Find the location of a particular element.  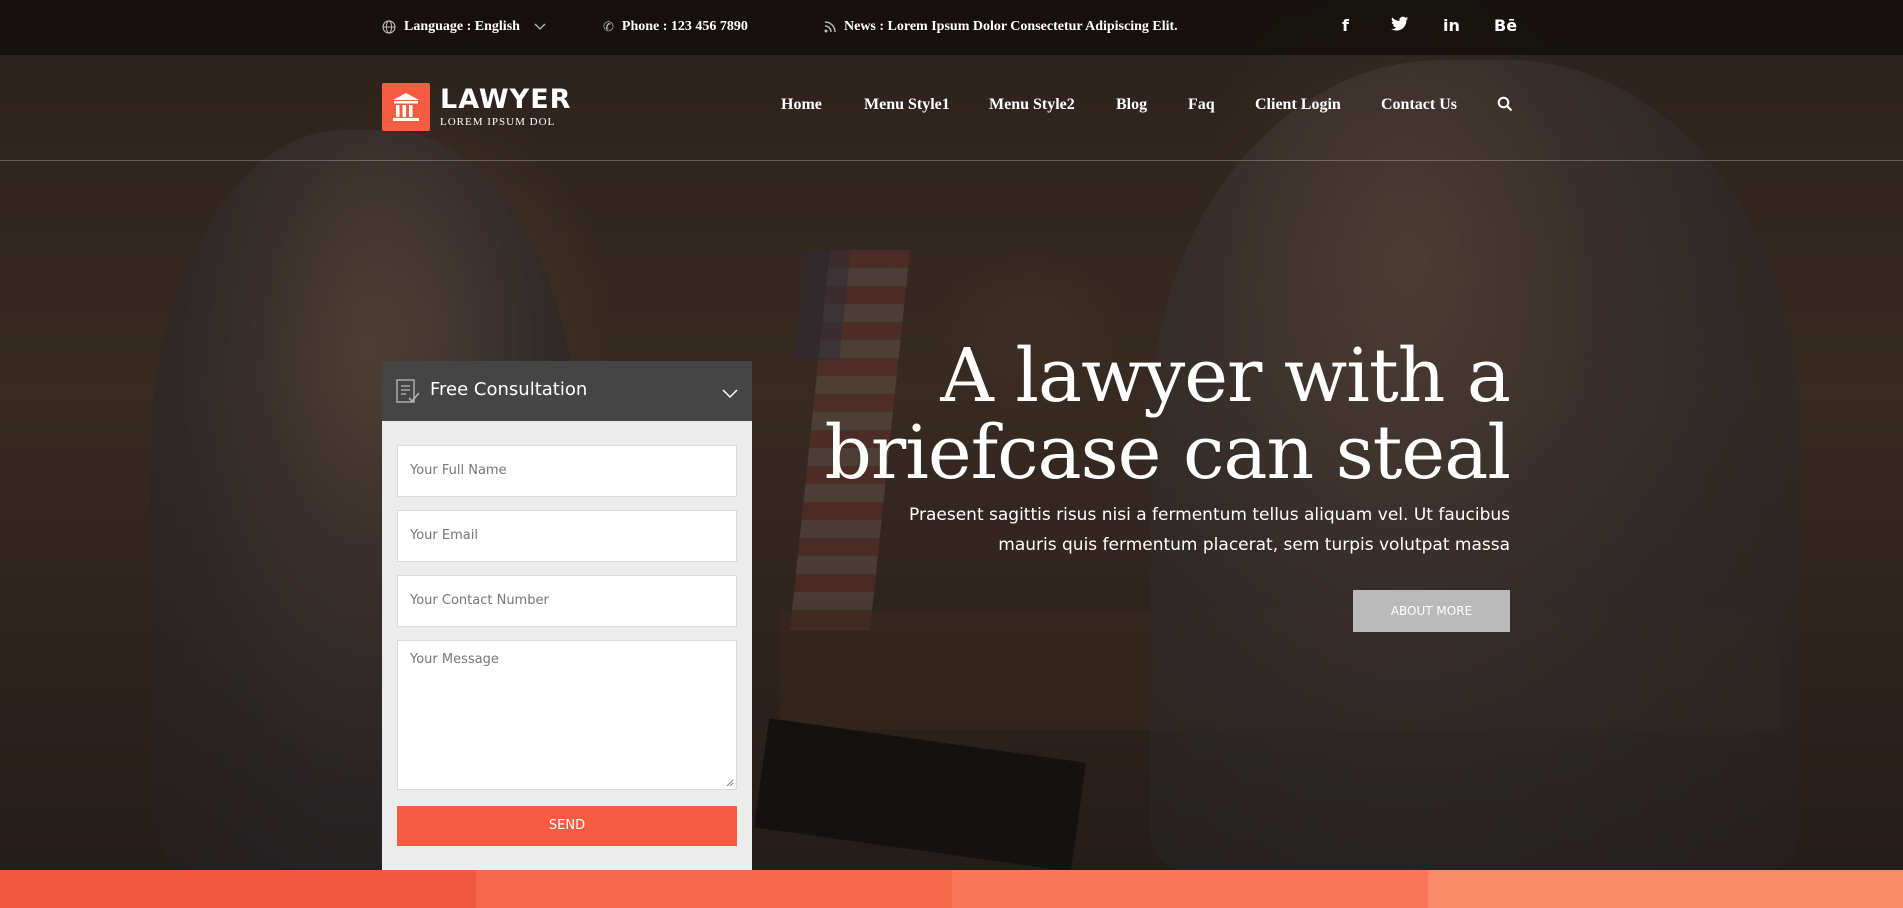

hero-title-line2: briefcase can steal is located at coordinates (1167, 453).